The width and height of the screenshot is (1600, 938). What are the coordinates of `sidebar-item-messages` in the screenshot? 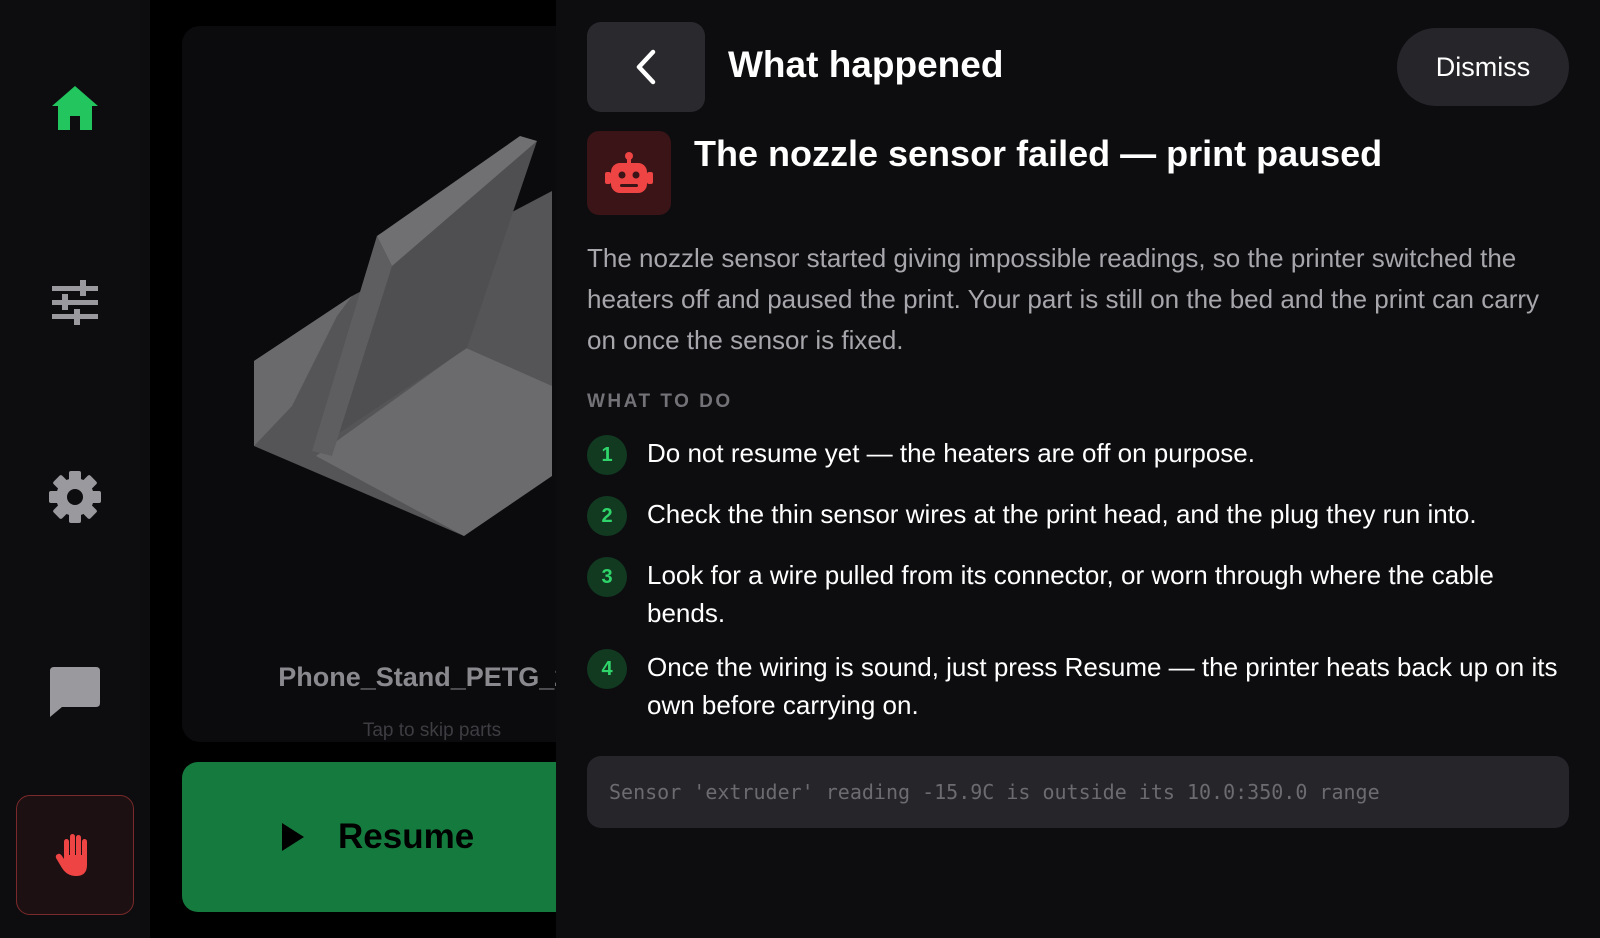 It's located at (75, 692).